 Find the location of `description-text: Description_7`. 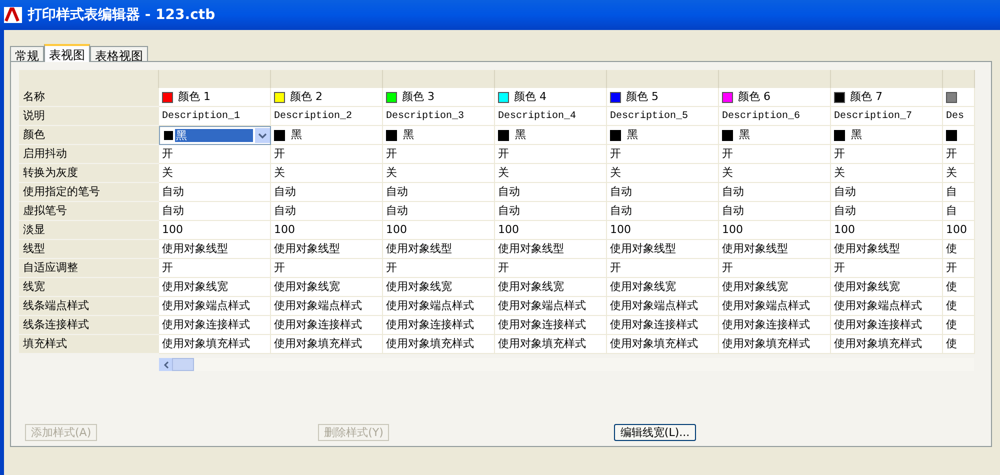

description-text: Description_7 is located at coordinates (873, 117).